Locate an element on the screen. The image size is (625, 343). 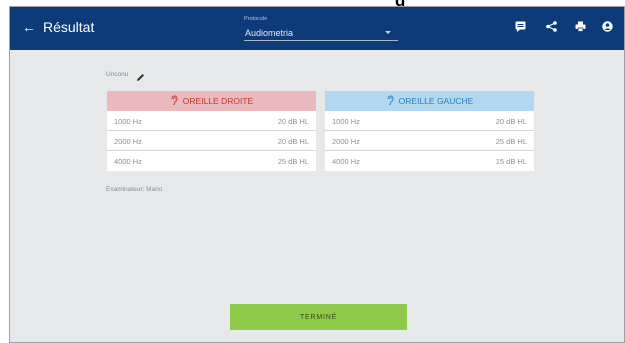
table-row: 2000 Hz 25 dB HL is located at coordinates (429, 141).